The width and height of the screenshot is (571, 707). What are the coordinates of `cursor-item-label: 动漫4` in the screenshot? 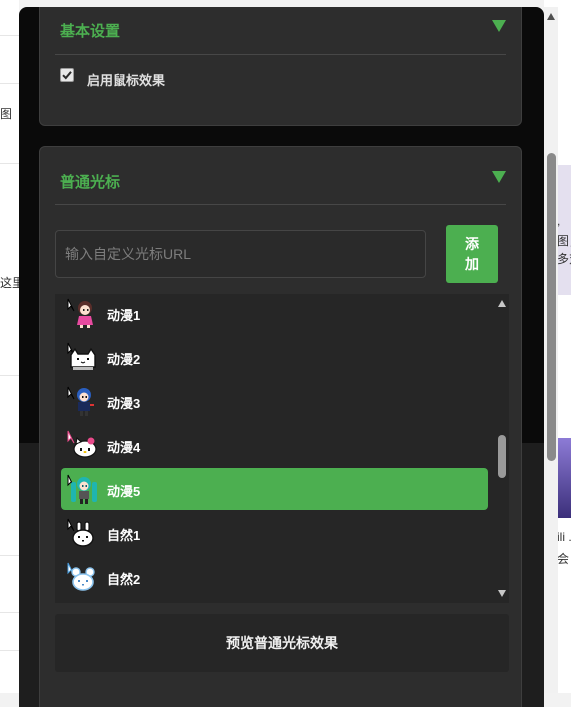 It's located at (124, 447).